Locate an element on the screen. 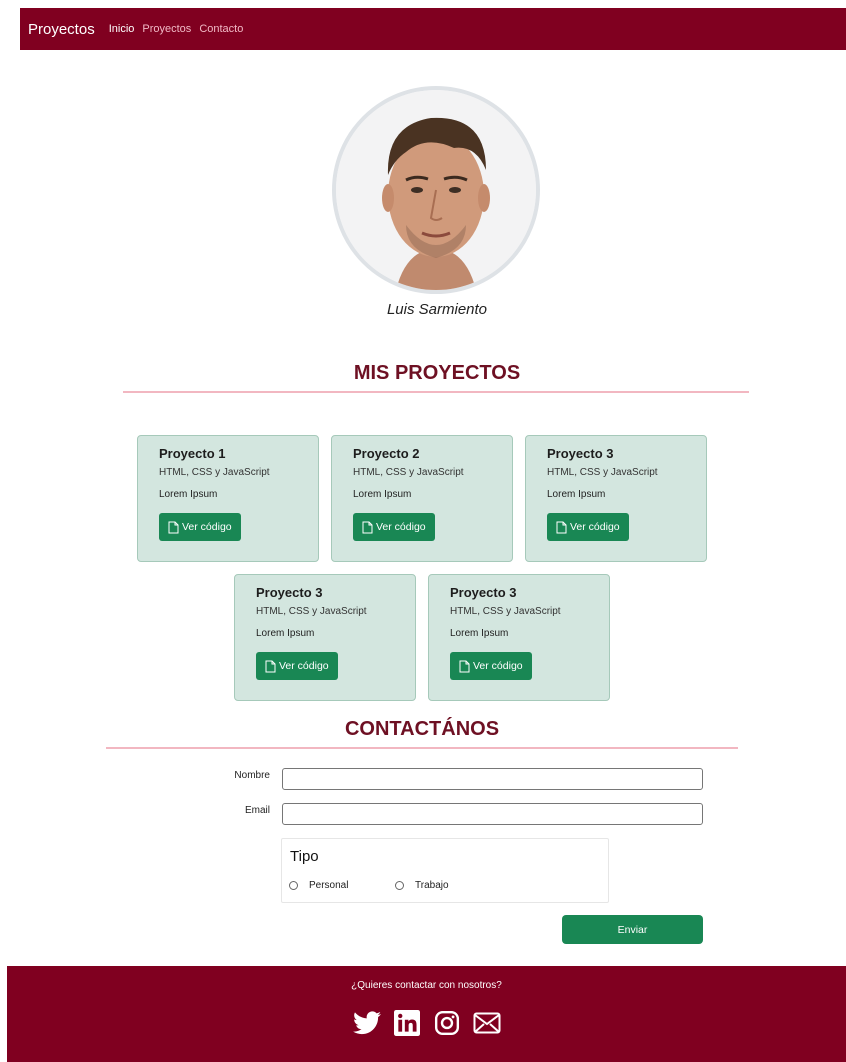  footer: ¿Quieres contactar con nosotros? is located at coordinates (426, 1014).